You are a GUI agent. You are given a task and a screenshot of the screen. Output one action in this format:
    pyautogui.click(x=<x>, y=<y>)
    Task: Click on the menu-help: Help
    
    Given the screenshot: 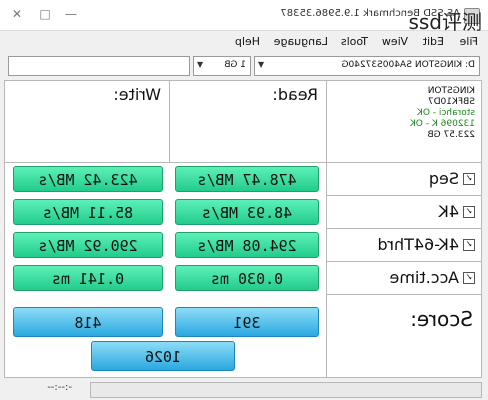 What is the action you would take?
    pyautogui.click(x=247, y=41)
    